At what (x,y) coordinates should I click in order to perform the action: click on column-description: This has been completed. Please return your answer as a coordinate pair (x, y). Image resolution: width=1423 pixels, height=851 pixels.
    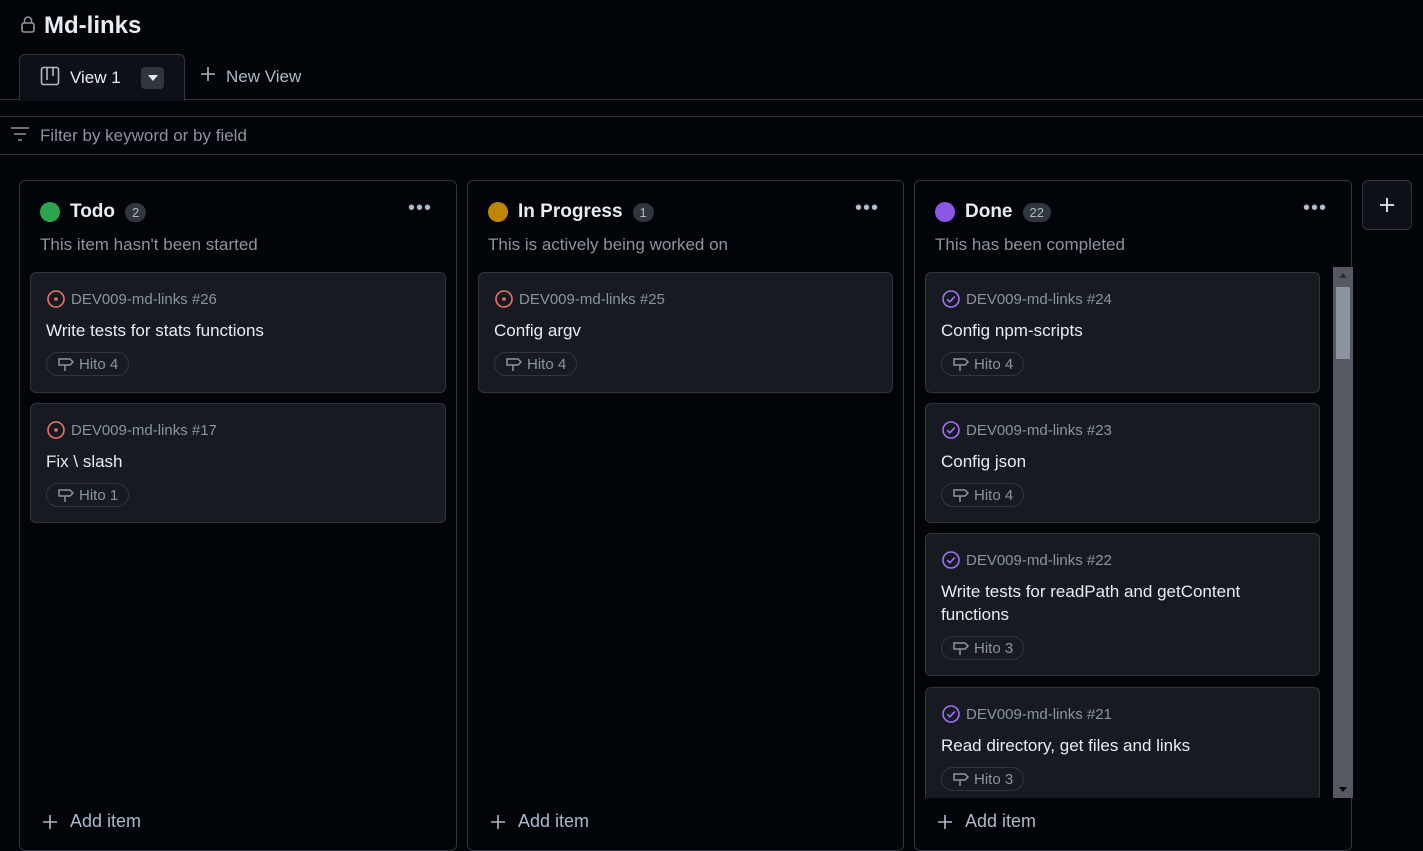
    Looking at the image, I should click on (1030, 244).